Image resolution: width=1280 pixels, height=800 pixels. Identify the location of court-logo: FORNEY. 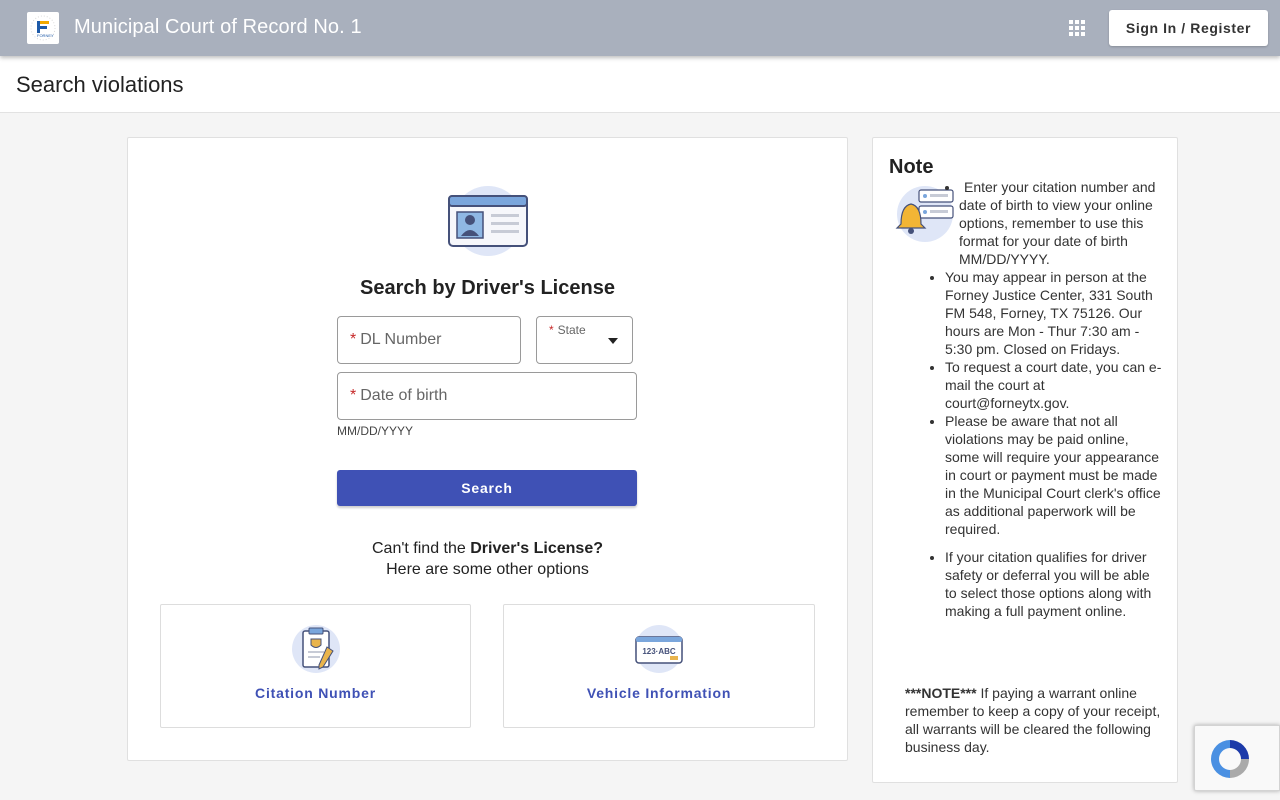
(43, 28).